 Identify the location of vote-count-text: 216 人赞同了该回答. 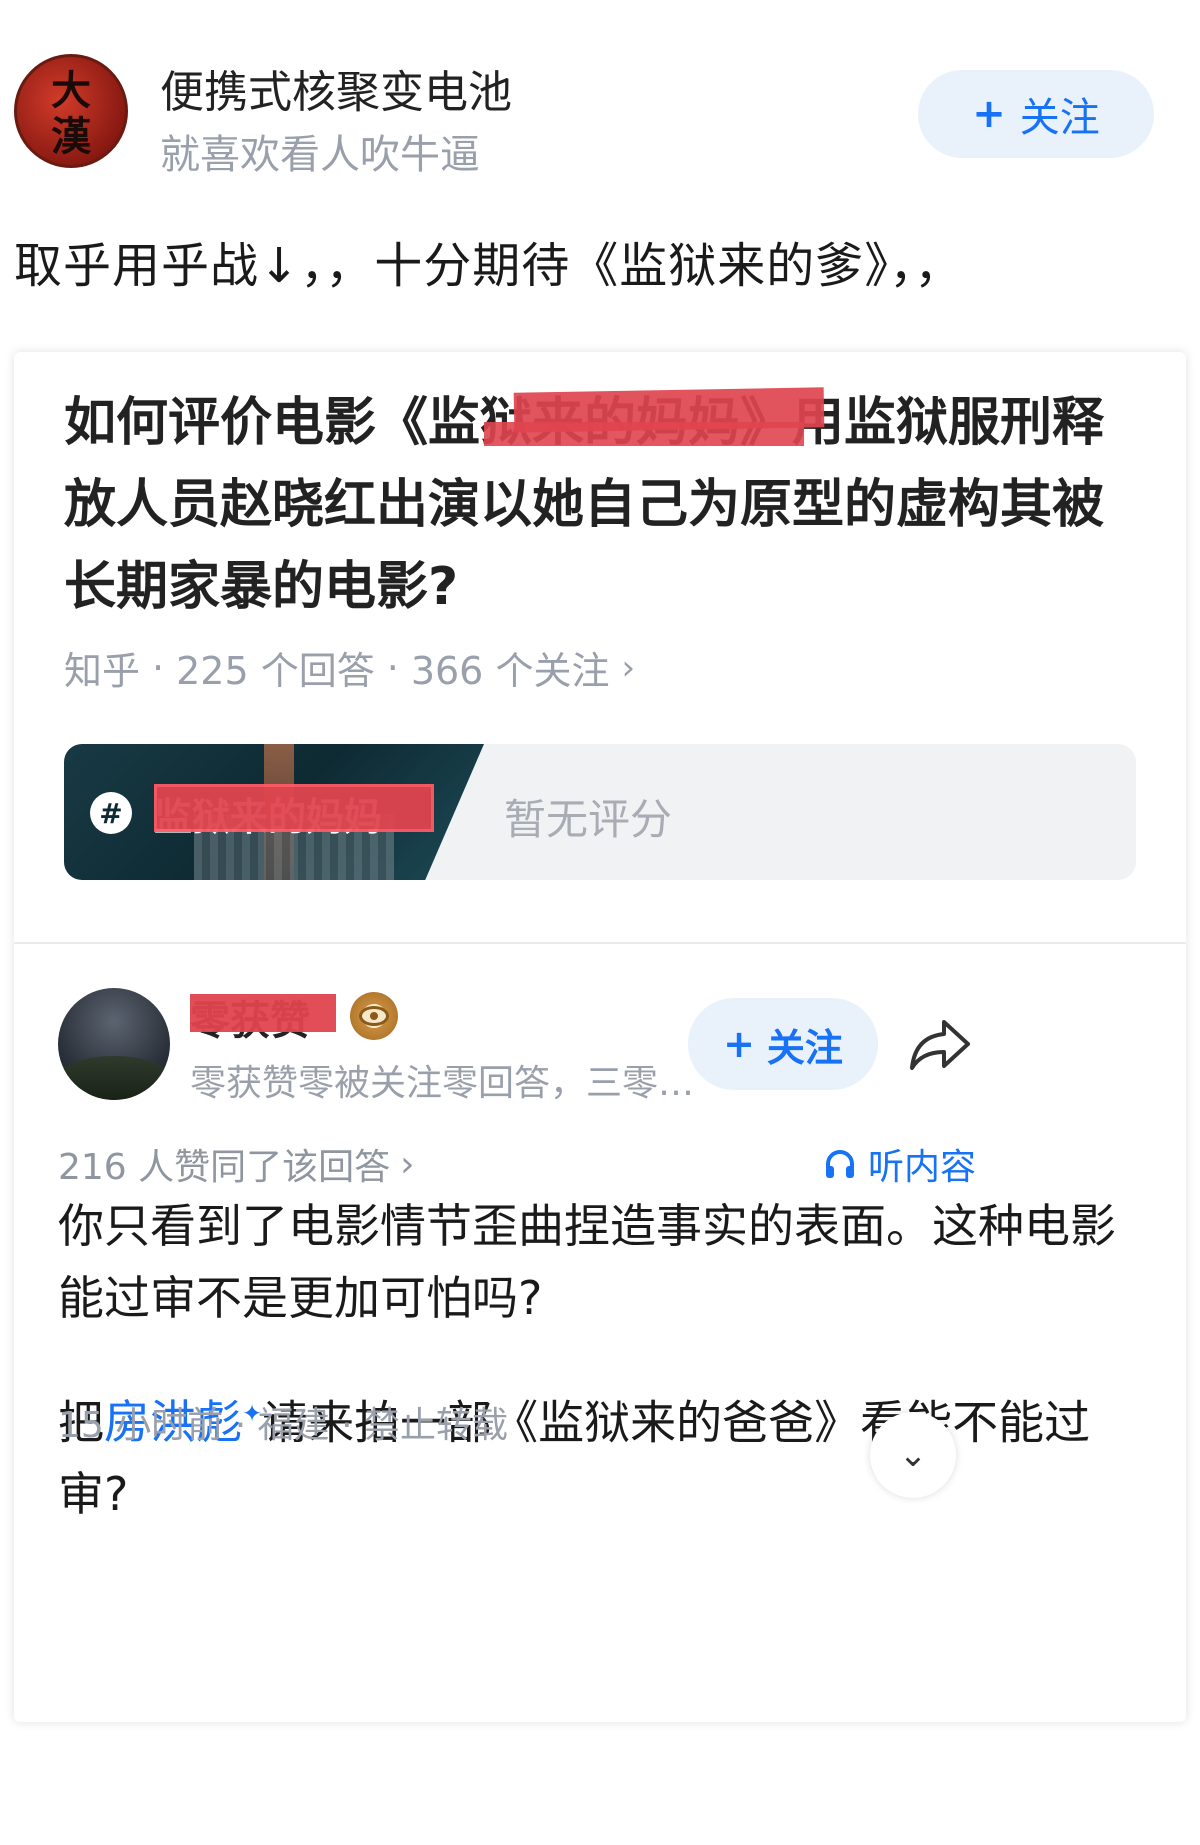
(224, 1167).